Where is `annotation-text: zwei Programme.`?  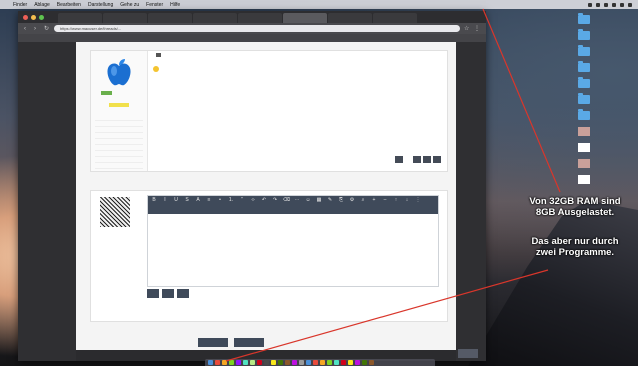 annotation-text: zwei Programme. is located at coordinates (575, 252).